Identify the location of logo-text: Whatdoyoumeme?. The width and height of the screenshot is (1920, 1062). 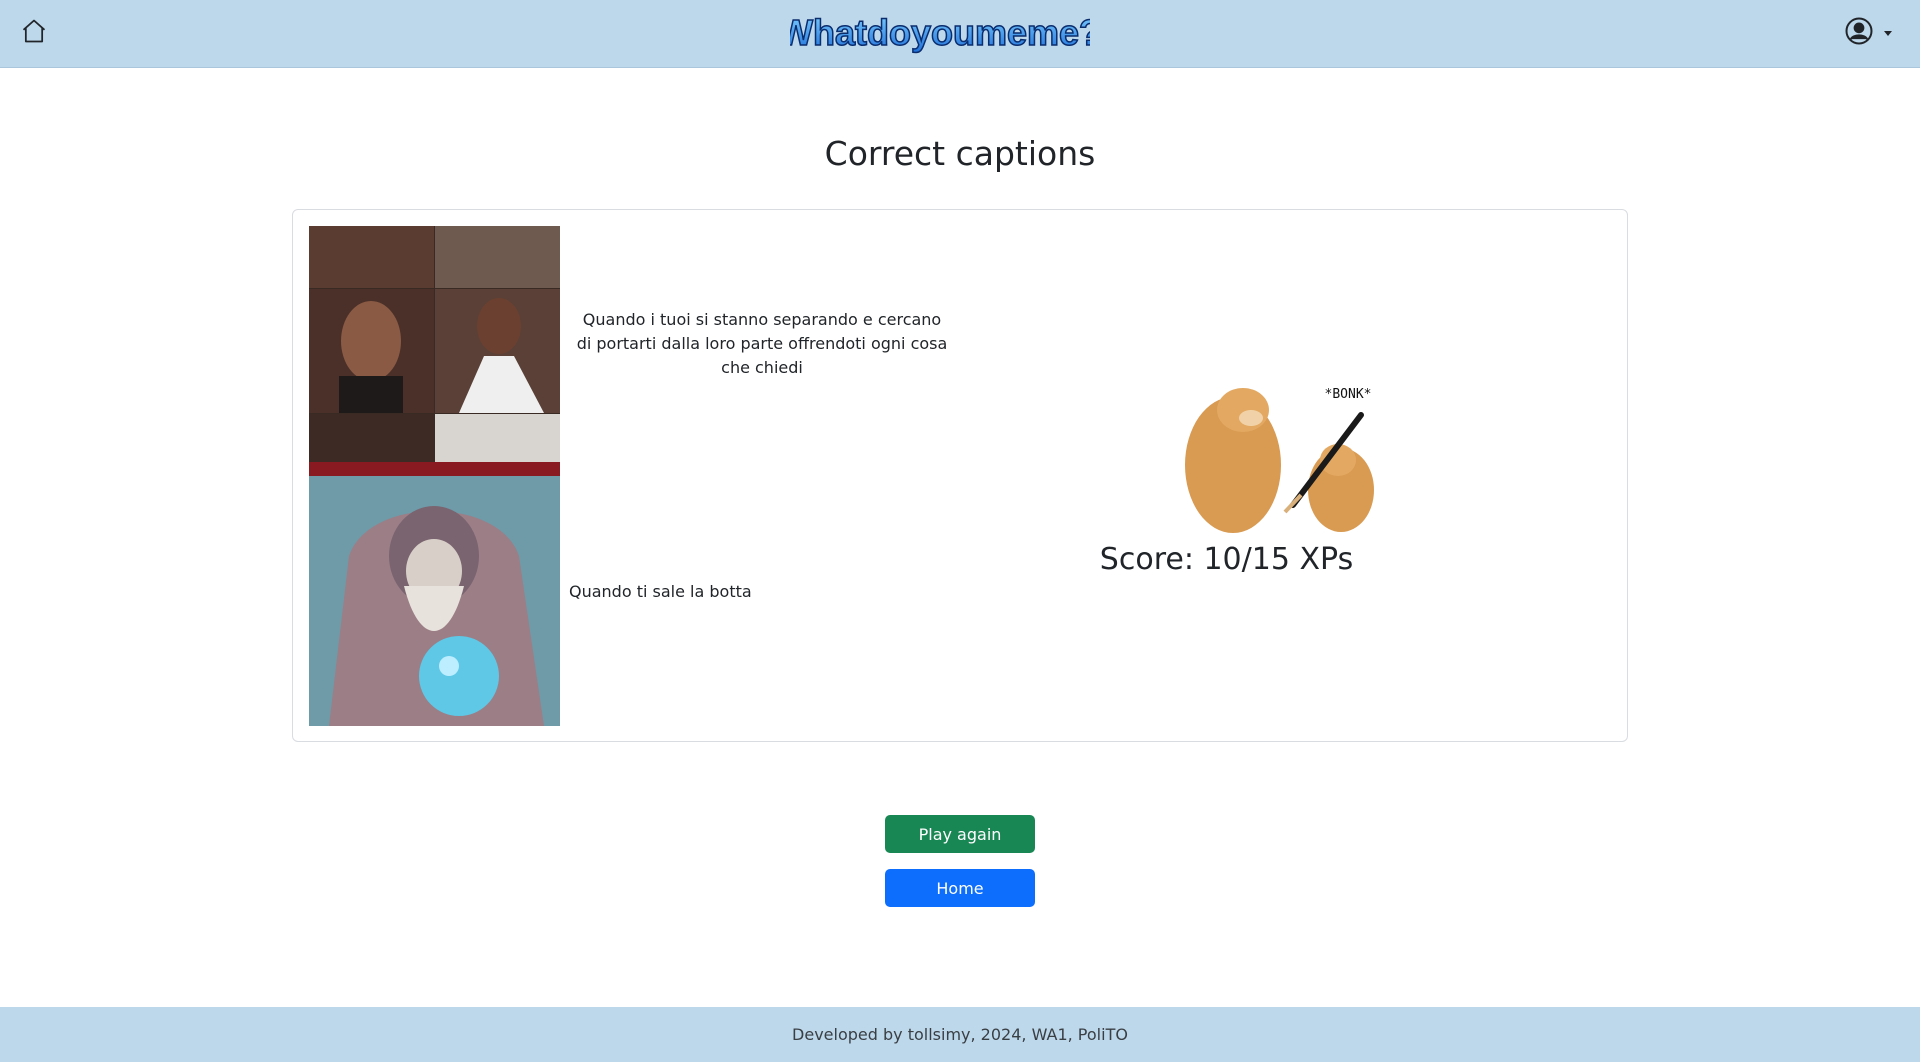
(940, 32).